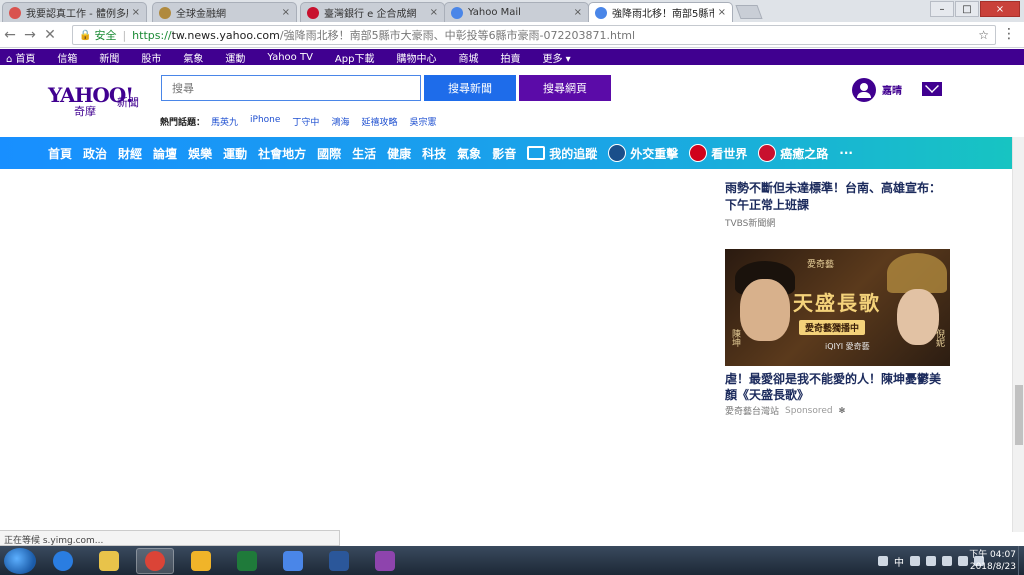 This screenshot has width=1024, height=575. What do you see at coordinates (837, 387) in the screenshot?
I see `story-title-2: 虐！最愛卻是我不能愛的人！陳坤憂鬱美顏《天盛長歌》` at bounding box center [837, 387].